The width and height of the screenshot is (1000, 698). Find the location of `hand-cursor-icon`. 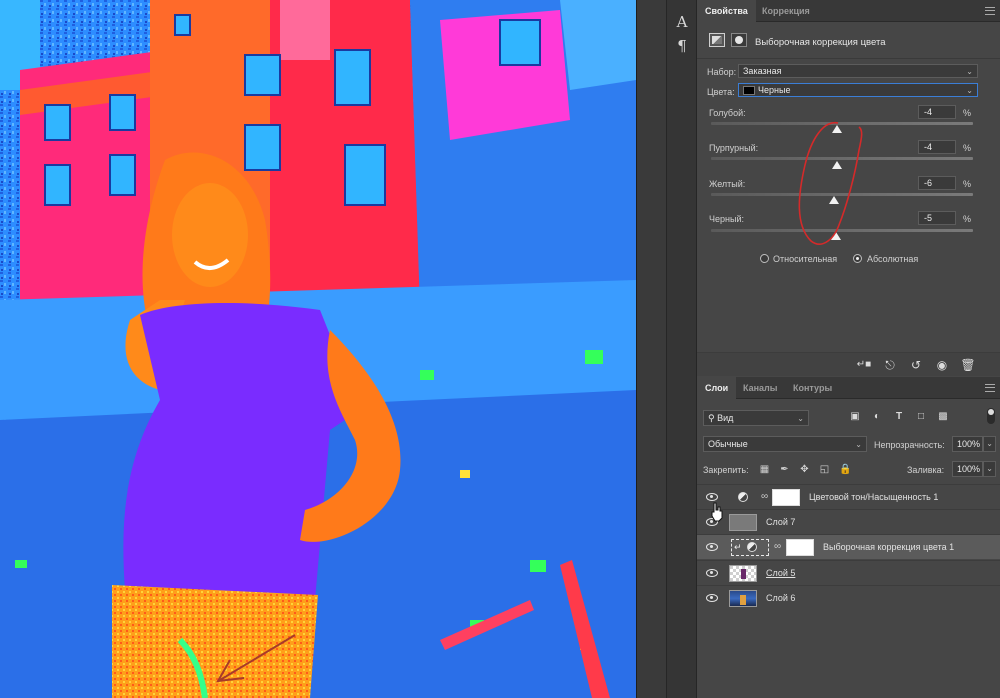

hand-cursor-icon is located at coordinates (717, 512).